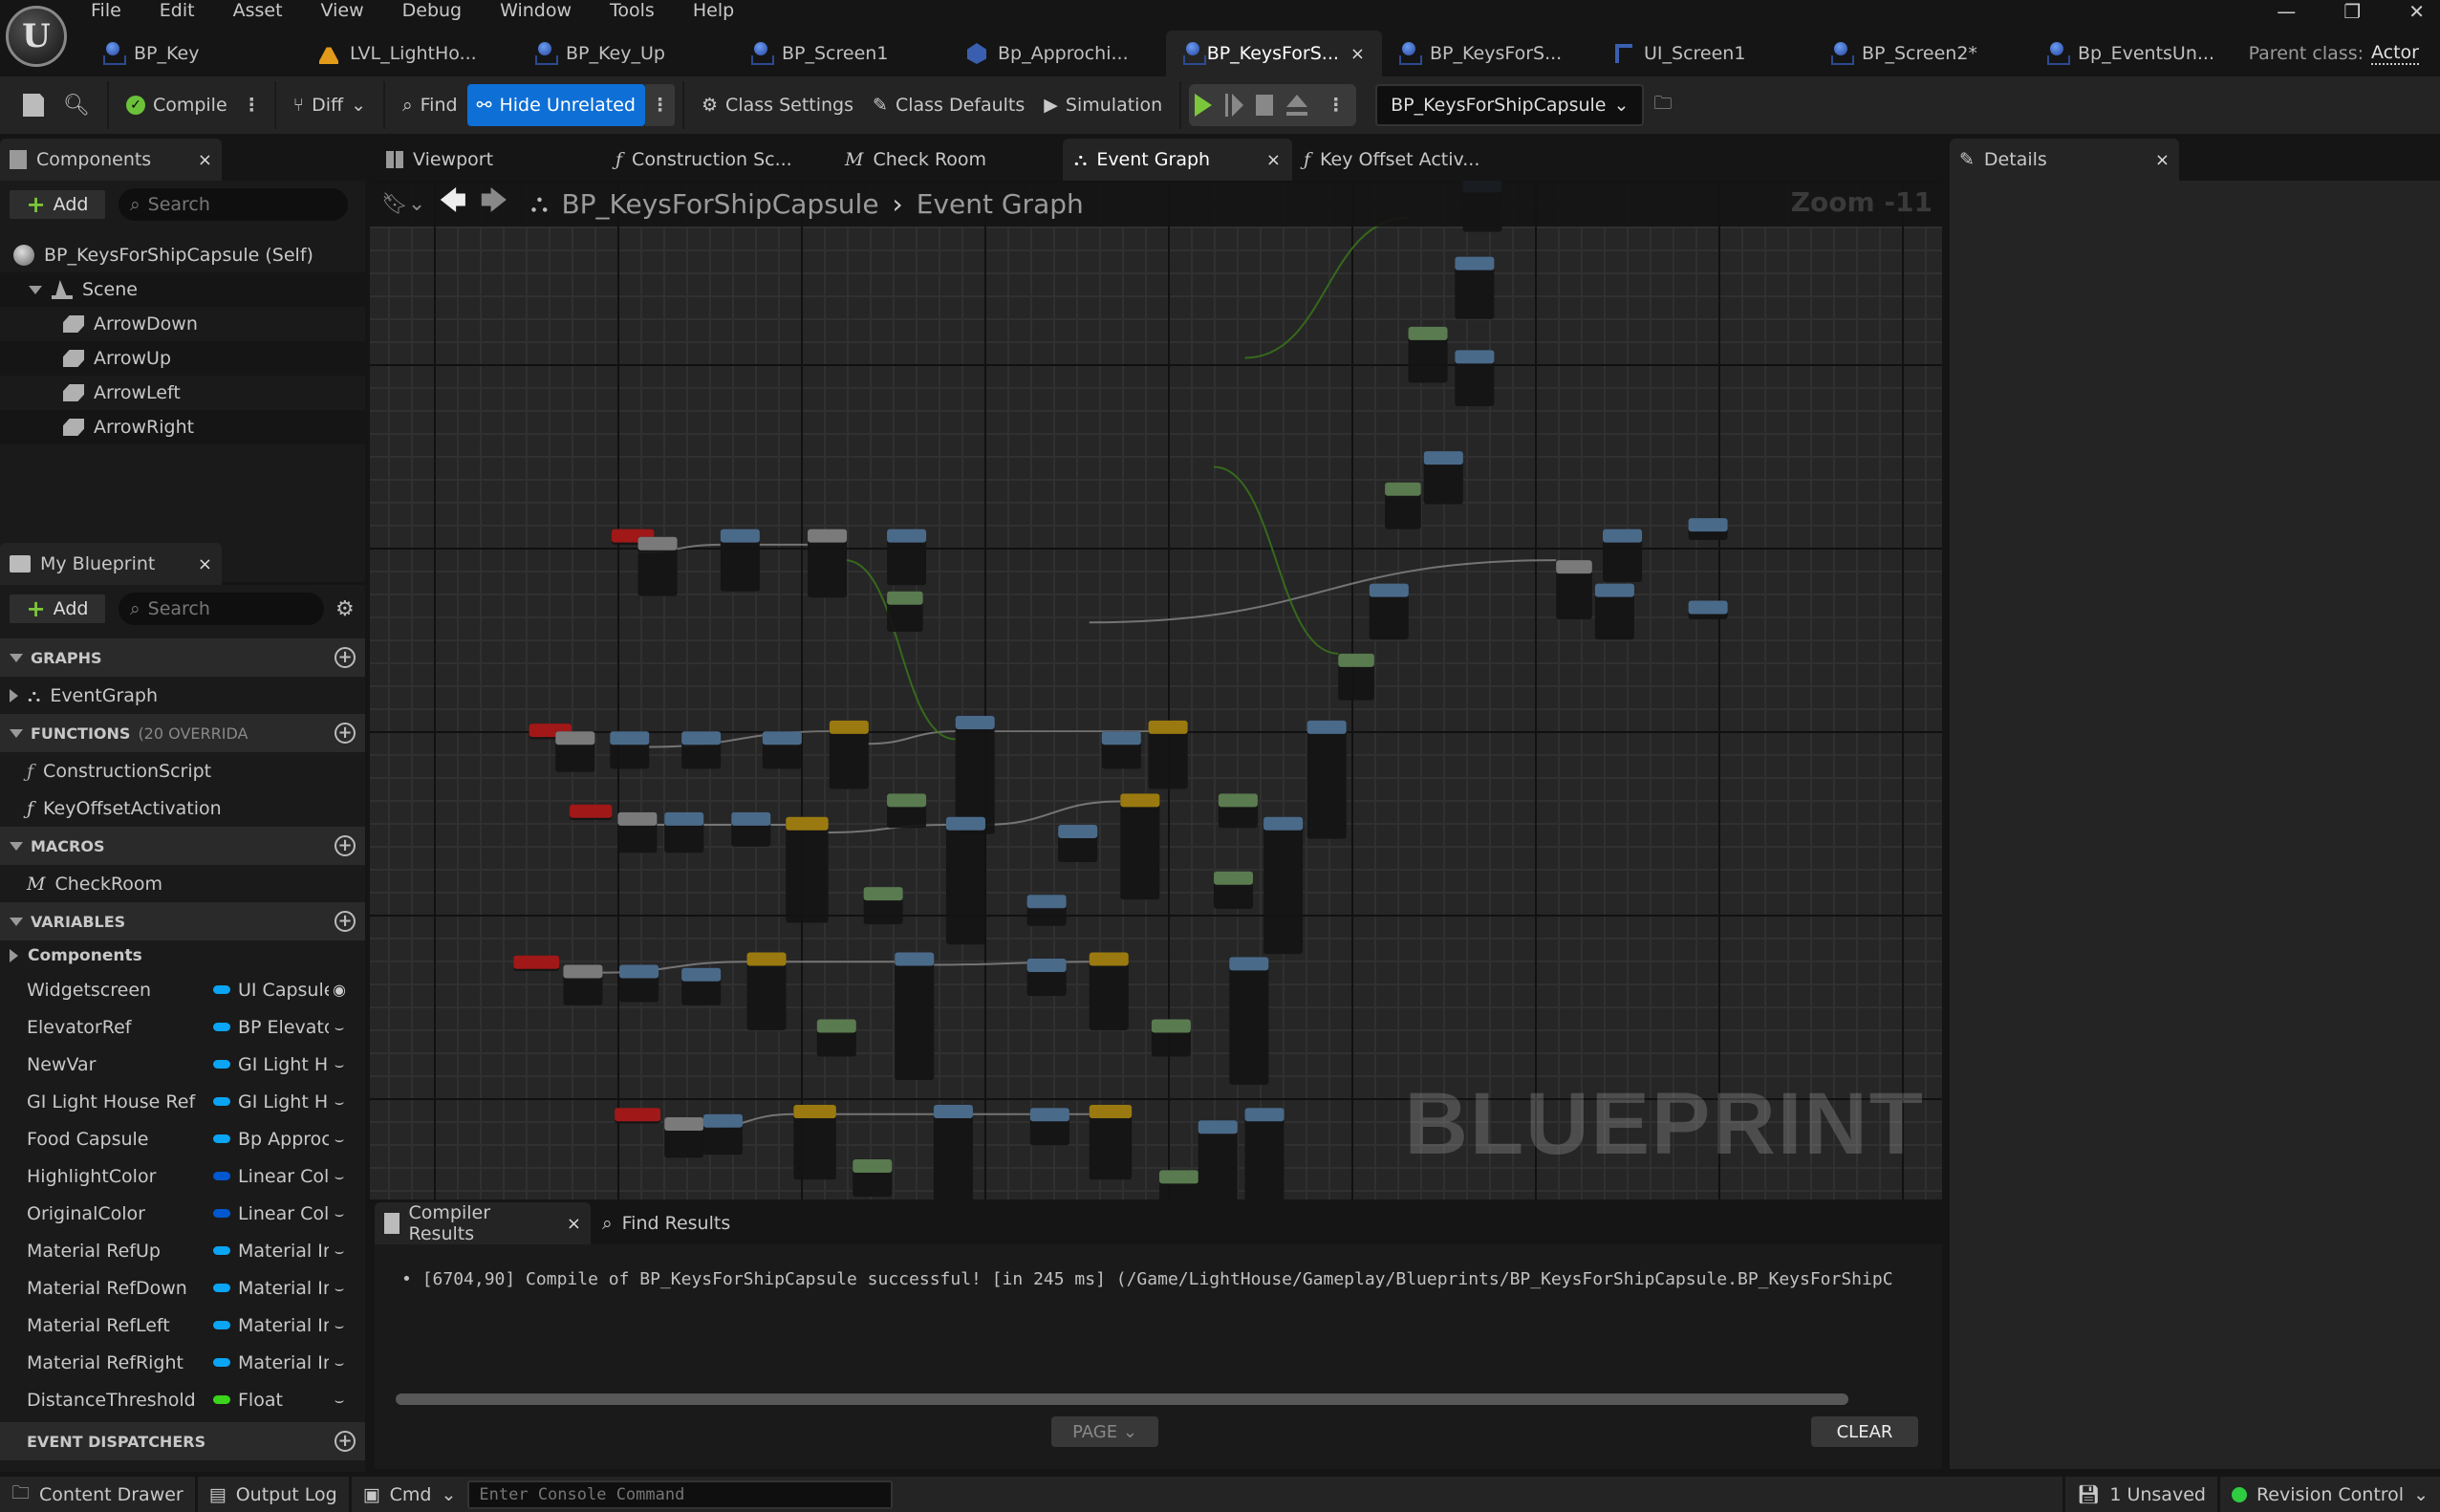 The height and width of the screenshot is (1512, 2440). Describe the element at coordinates (183, 657) in the screenshot. I see `graphs-section-header: GRAPHS +` at that location.